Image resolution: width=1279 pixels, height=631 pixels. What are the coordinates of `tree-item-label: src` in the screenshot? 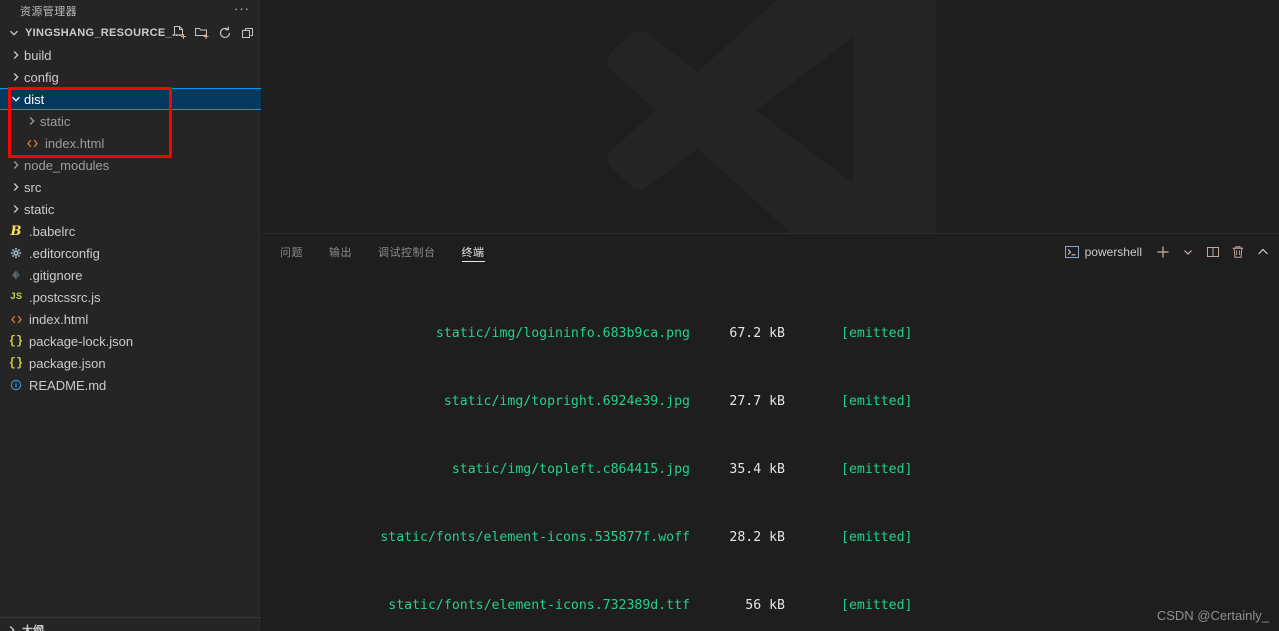 It's located at (33, 187).